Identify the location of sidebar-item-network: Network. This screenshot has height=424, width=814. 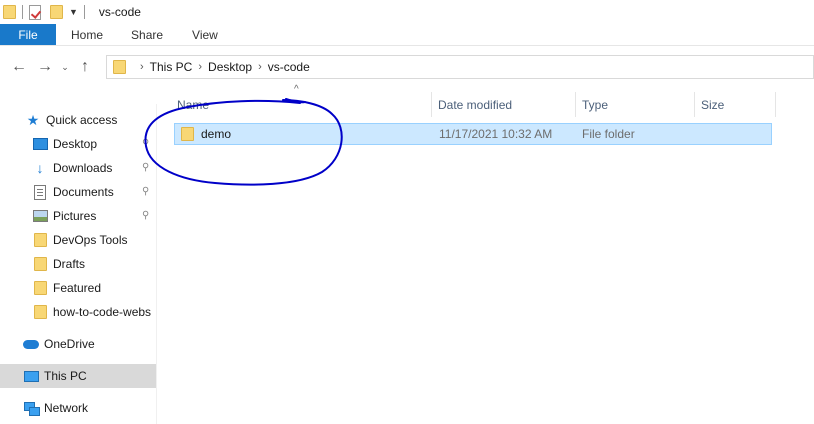
(78, 408).